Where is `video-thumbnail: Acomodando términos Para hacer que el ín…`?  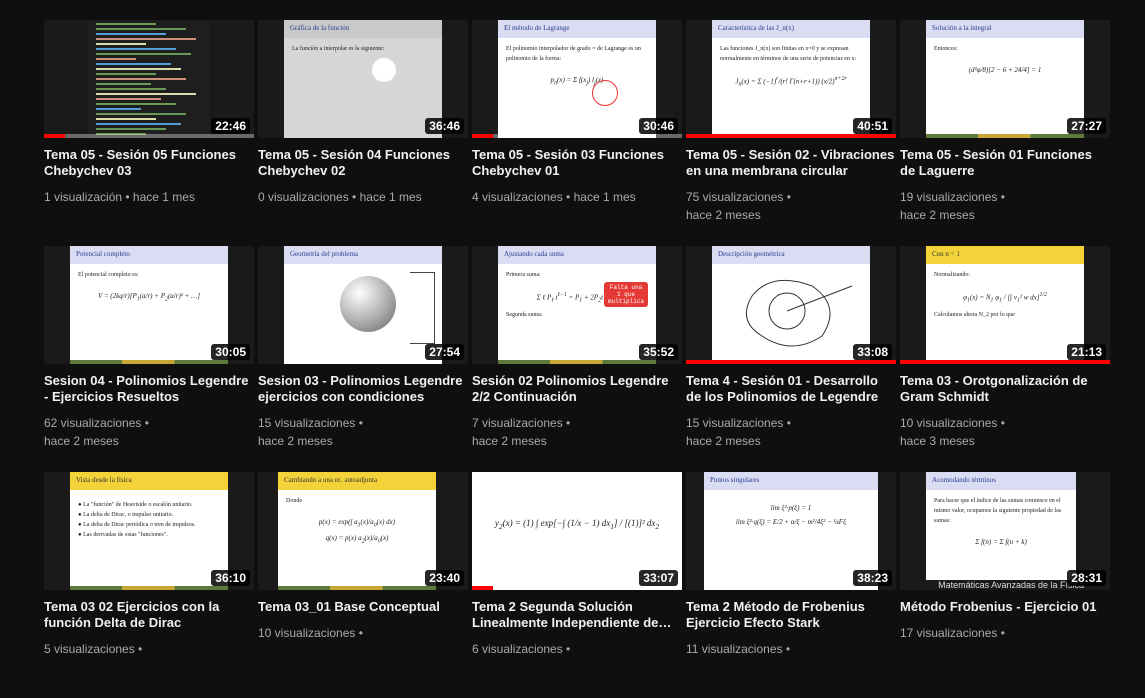
video-thumbnail: Acomodando términos Para hacer que el ín… is located at coordinates (1005, 531).